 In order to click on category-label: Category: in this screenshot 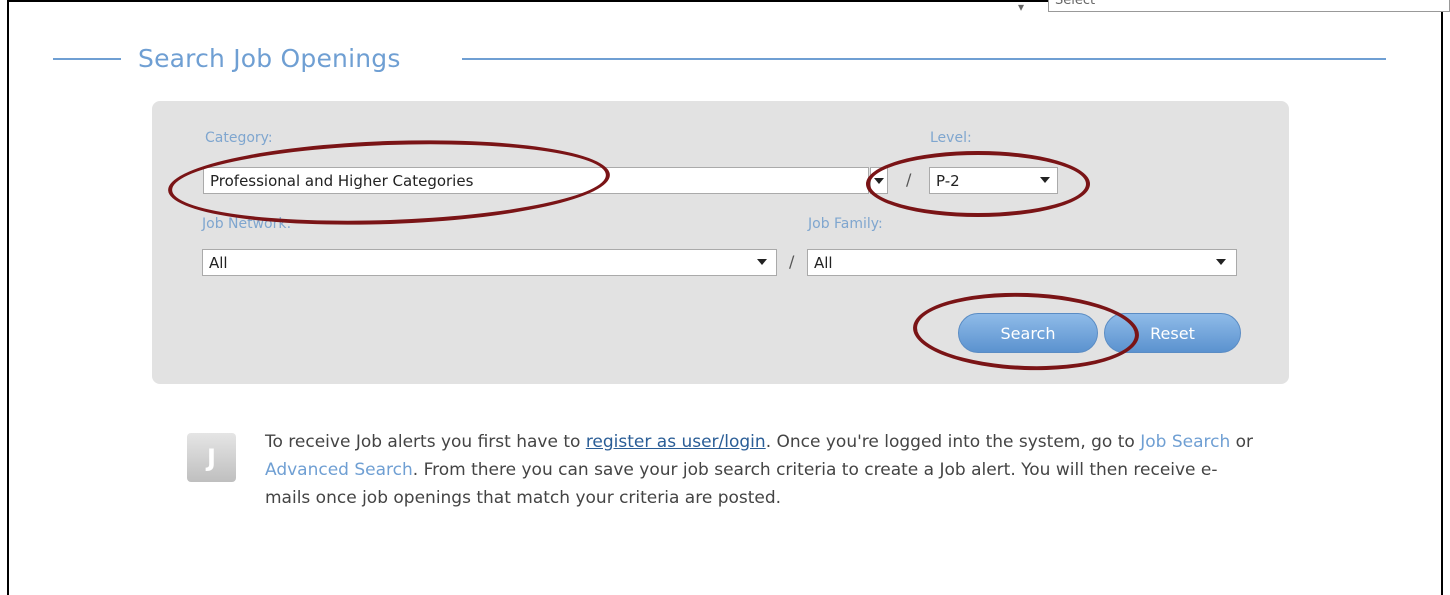, I will do `click(239, 138)`.